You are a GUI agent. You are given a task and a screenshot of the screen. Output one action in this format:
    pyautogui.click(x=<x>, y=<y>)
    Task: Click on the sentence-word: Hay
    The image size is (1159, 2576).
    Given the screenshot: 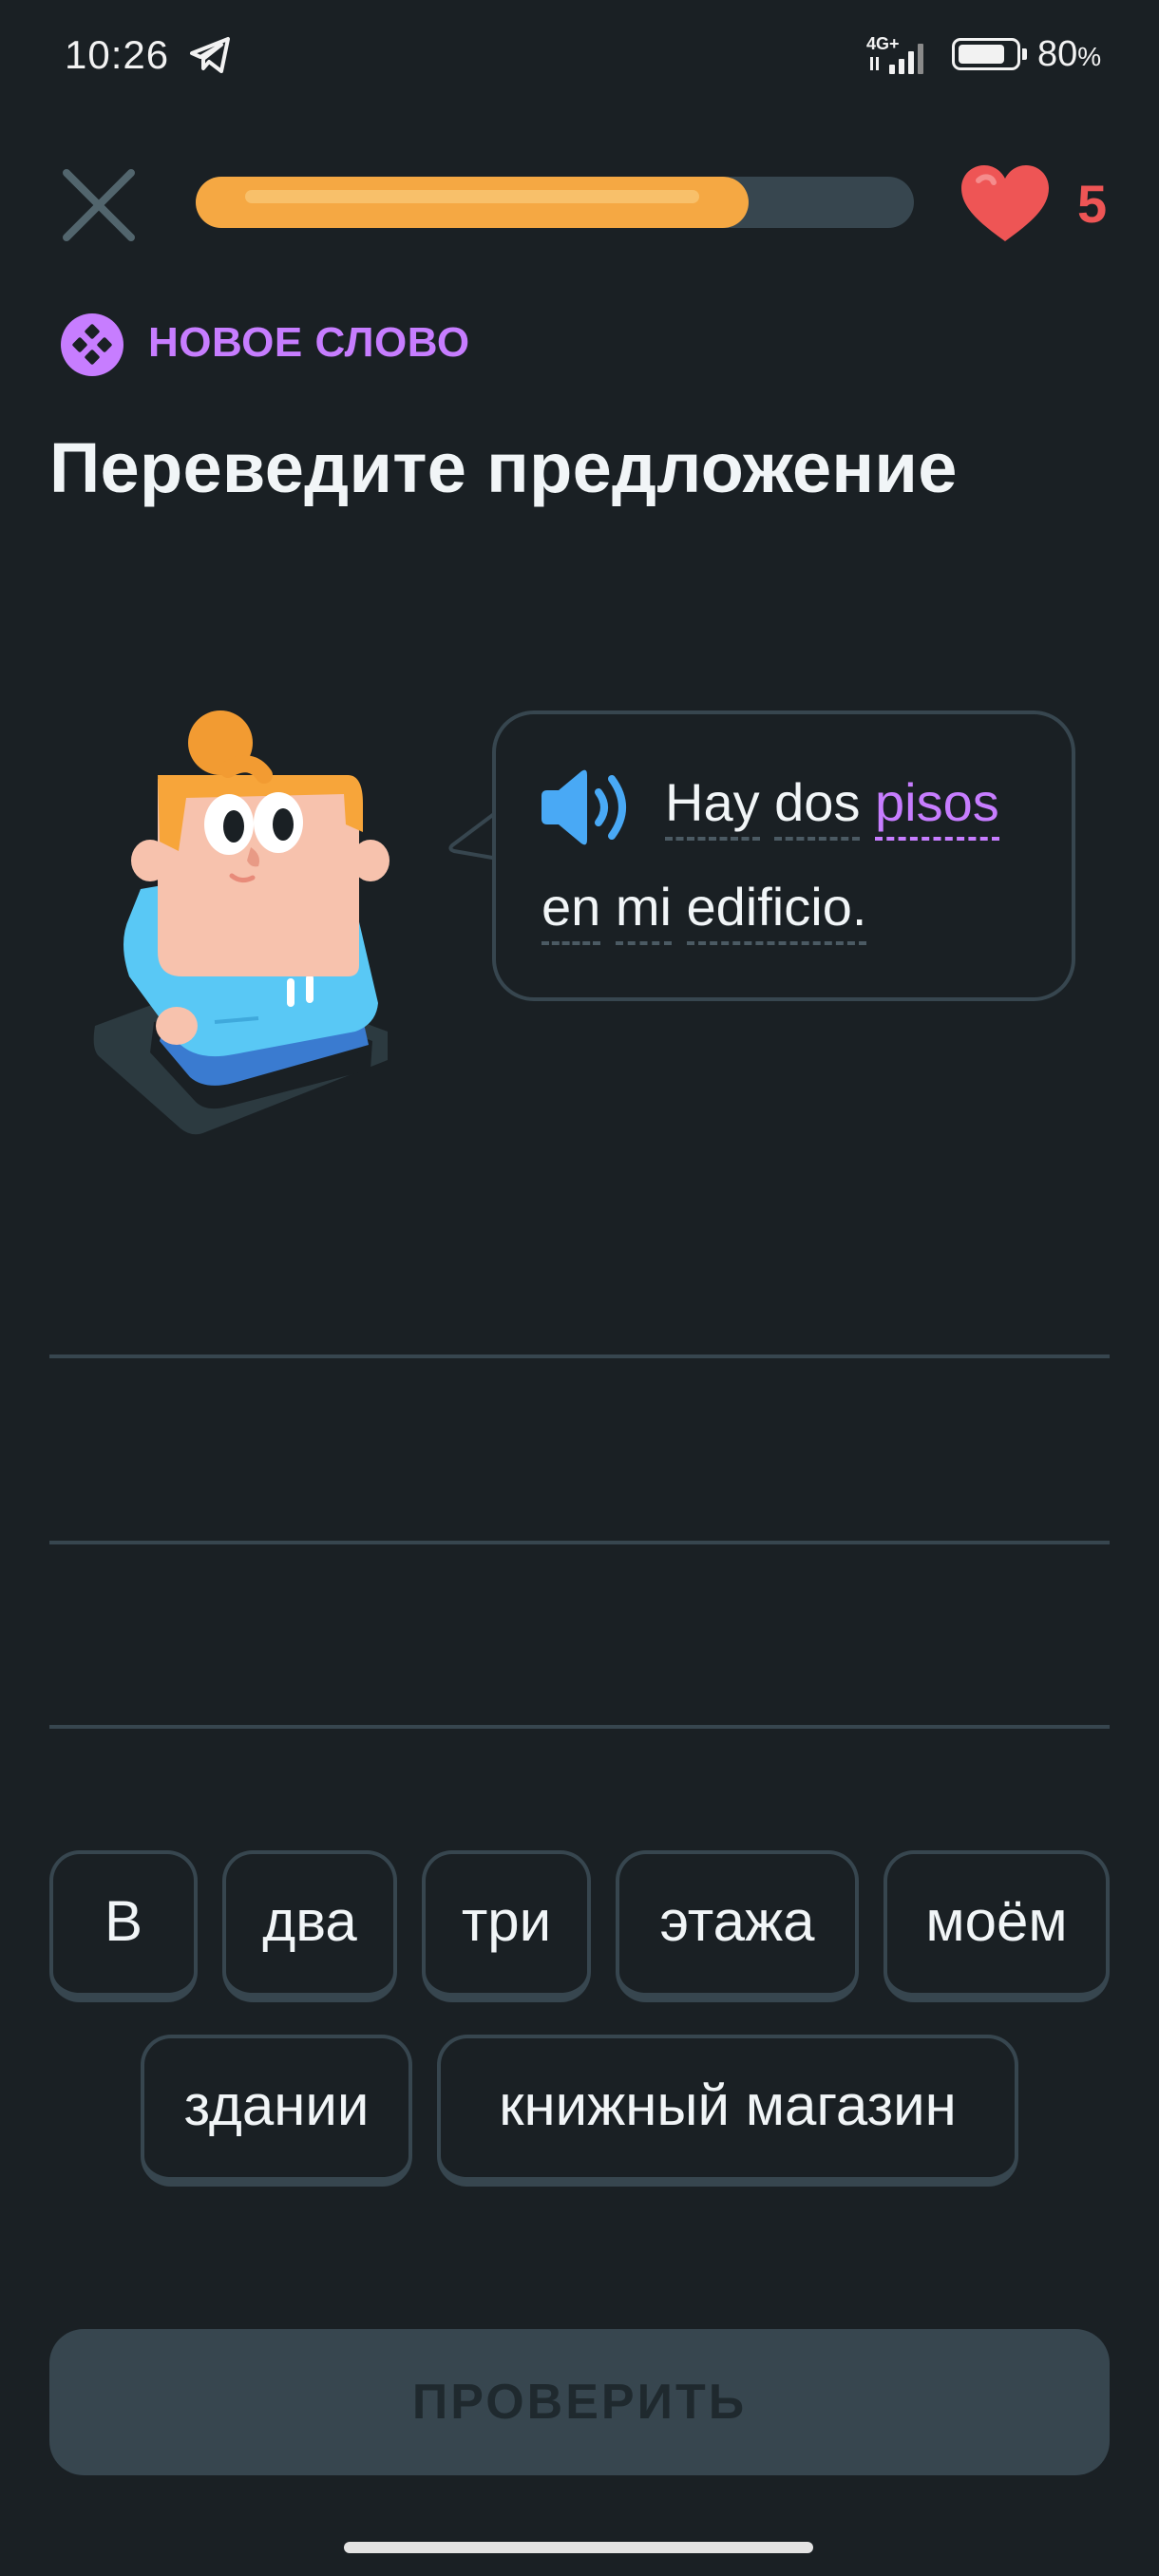 What is the action you would take?
    pyautogui.click(x=712, y=806)
    